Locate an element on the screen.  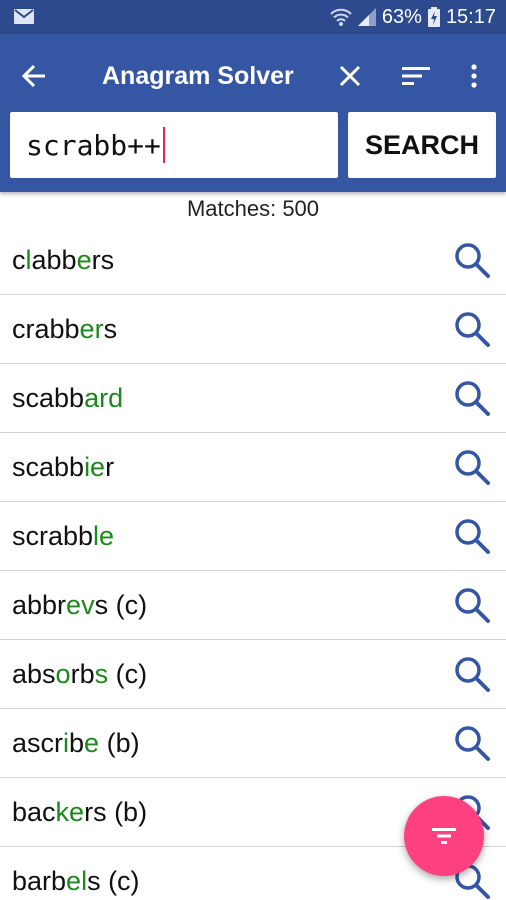
matched-letters: abs is located at coordinates (34, 674).